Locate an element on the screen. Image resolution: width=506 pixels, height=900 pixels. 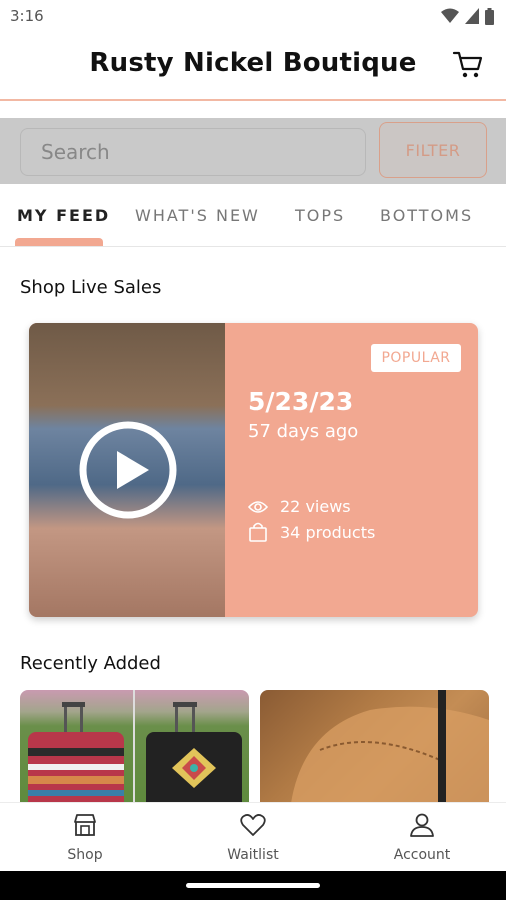
account-icon is located at coordinates (422, 825).